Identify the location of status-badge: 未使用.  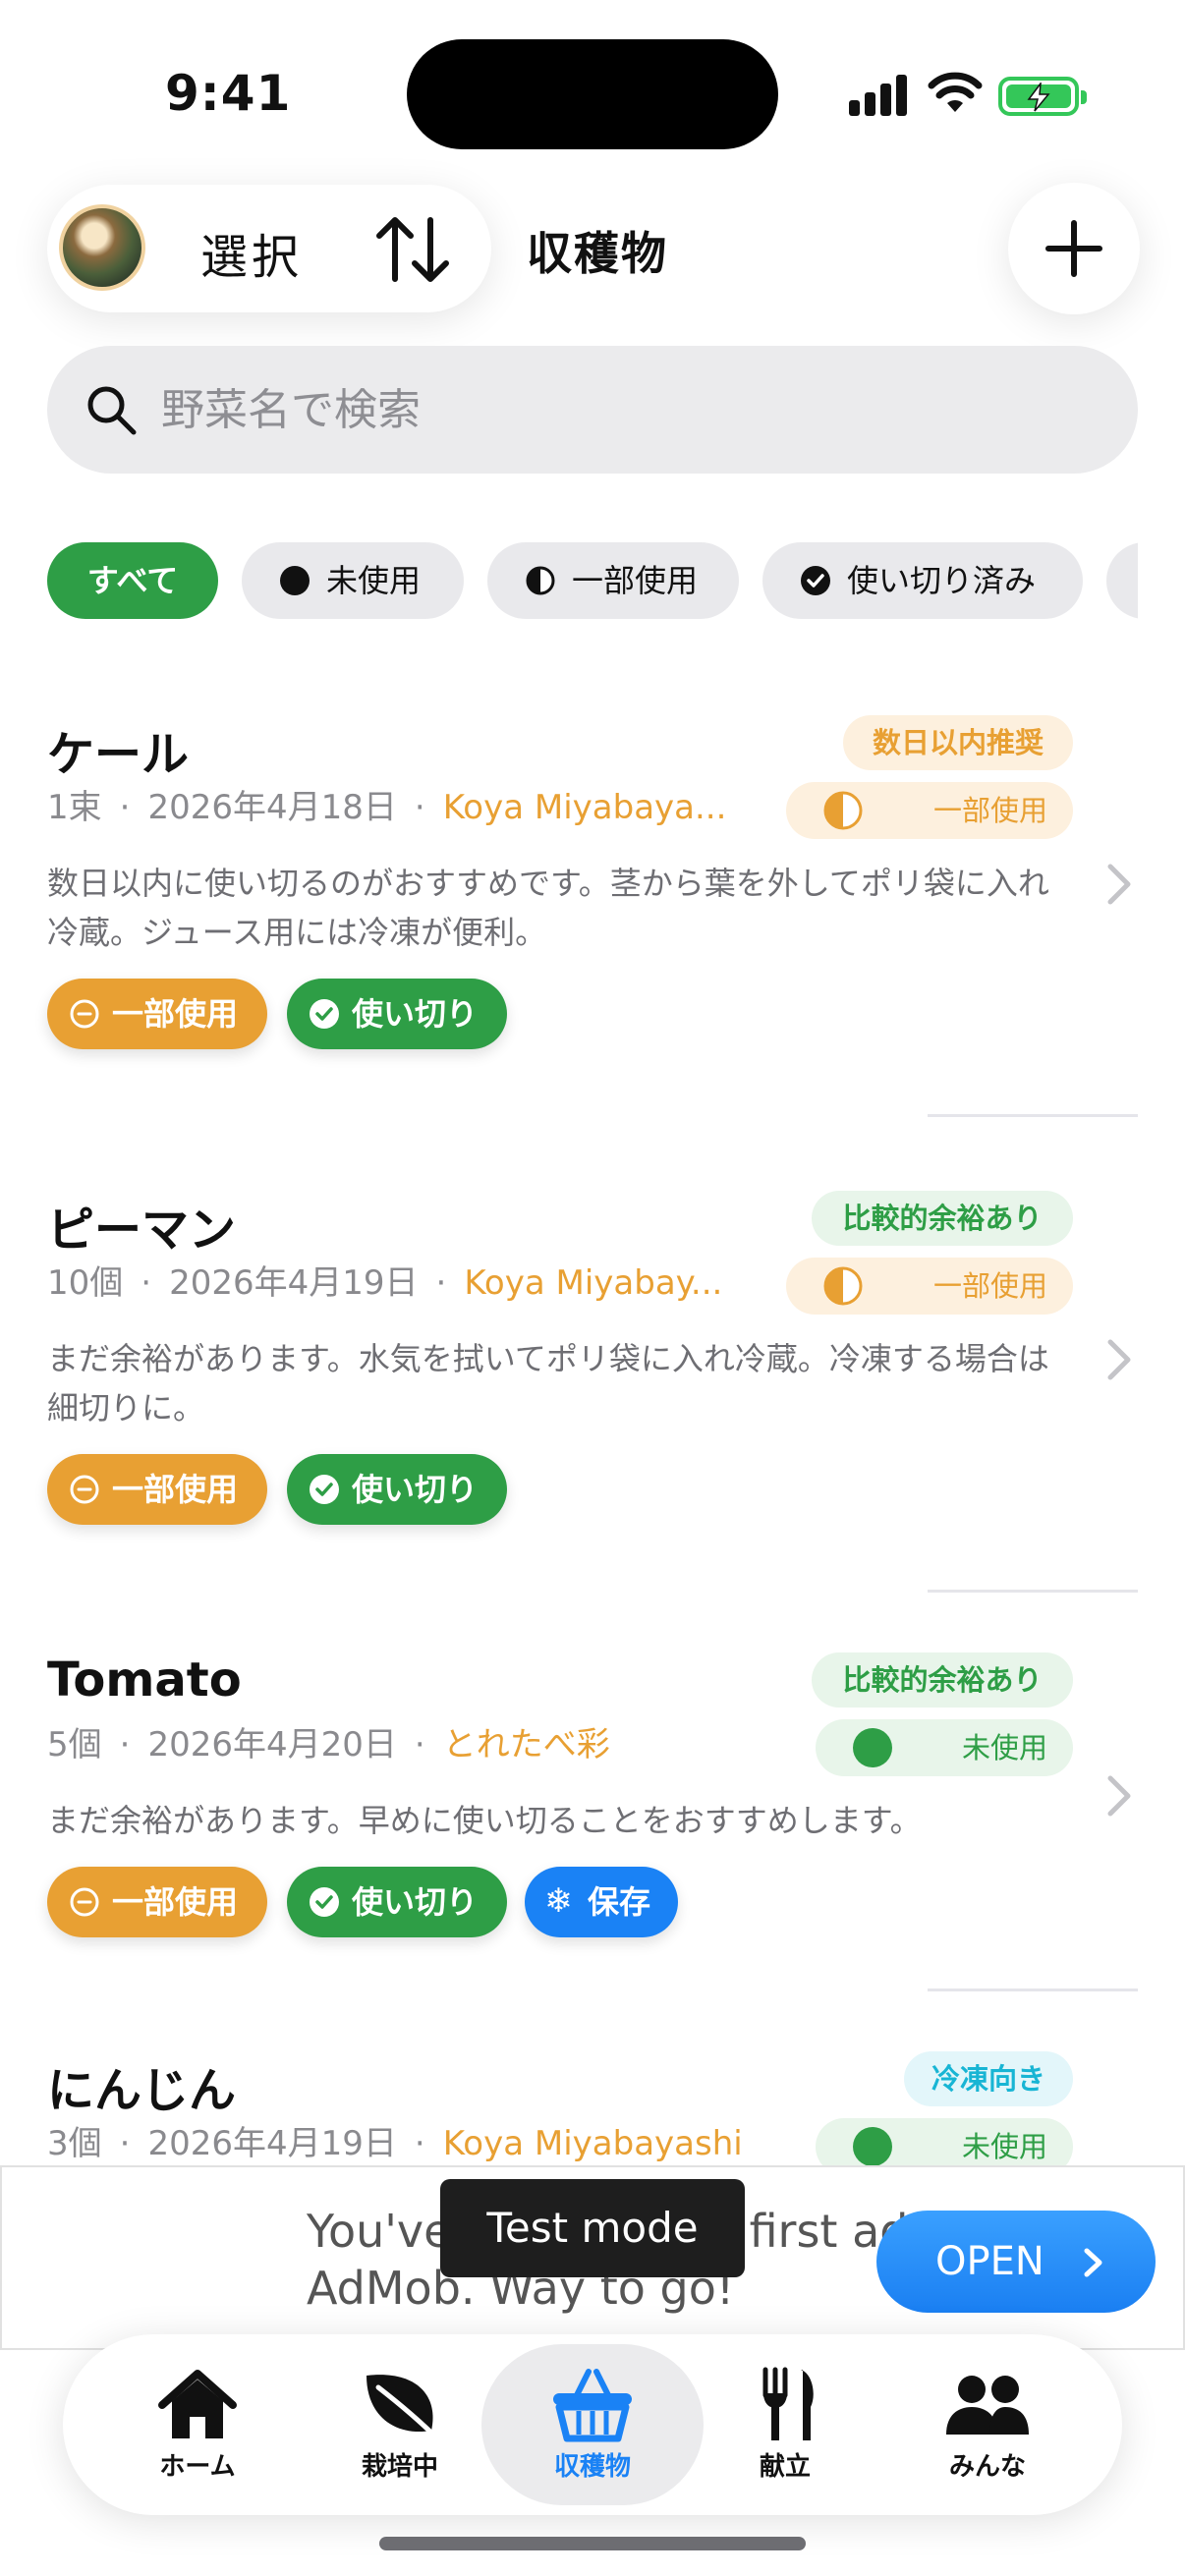
(945, 2141).